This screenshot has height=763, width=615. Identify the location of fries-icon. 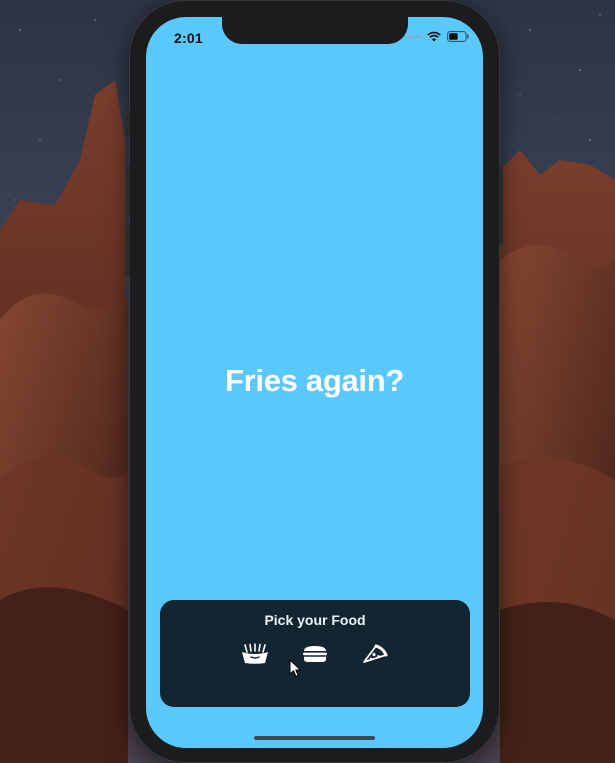
(255, 653).